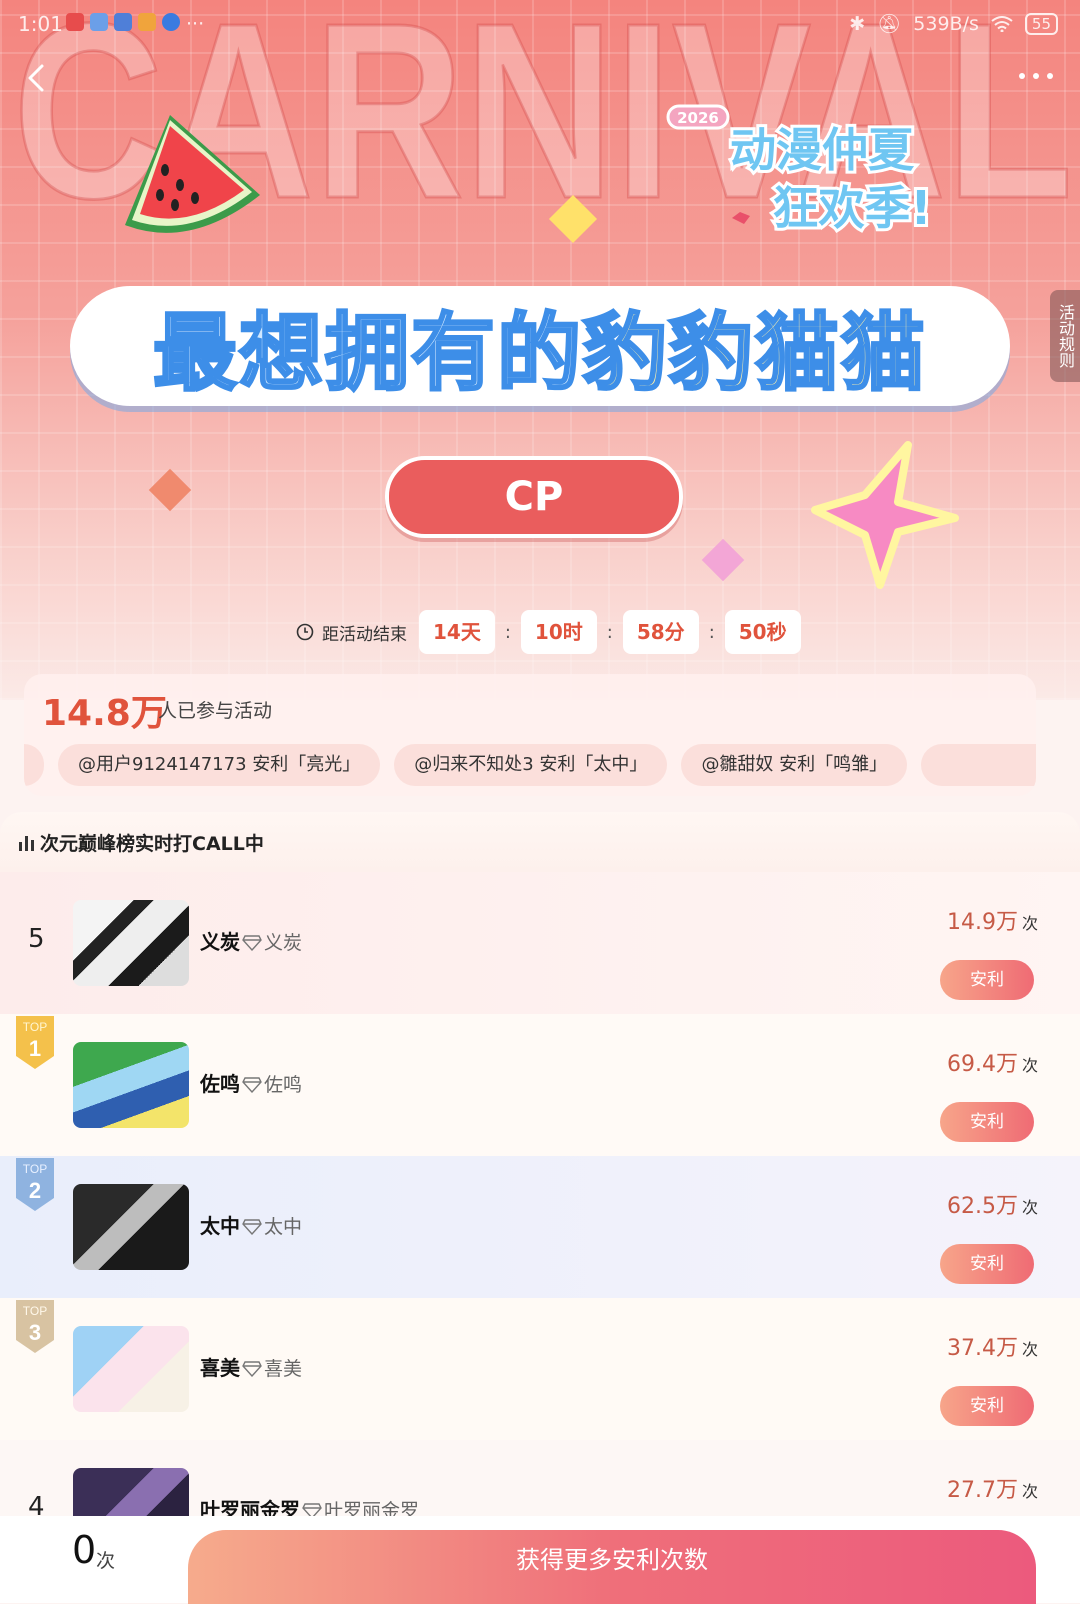 The width and height of the screenshot is (1080, 1604). Describe the element at coordinates (982, 1064) in the screenshot. I see `vote-count-value: 69.4万` at that location.